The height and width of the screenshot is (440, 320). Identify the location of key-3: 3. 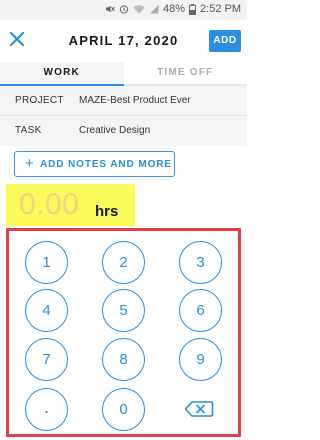
(200, 262).